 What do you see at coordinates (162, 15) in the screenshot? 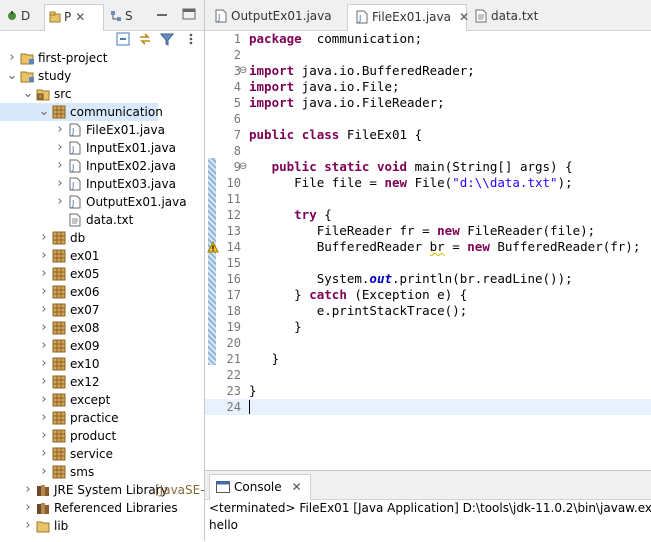
I see `minimize-icon` at bounding box center [162, 15].